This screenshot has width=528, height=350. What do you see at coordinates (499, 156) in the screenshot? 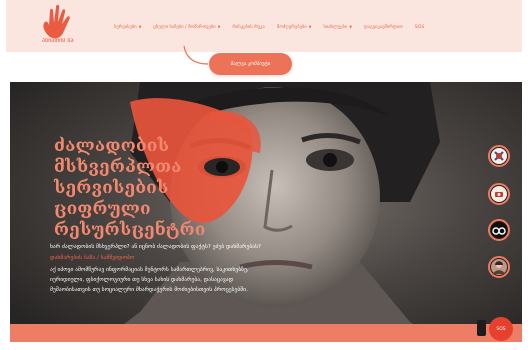
I see `emergency-police-icon` at bounding box center [499, 156].